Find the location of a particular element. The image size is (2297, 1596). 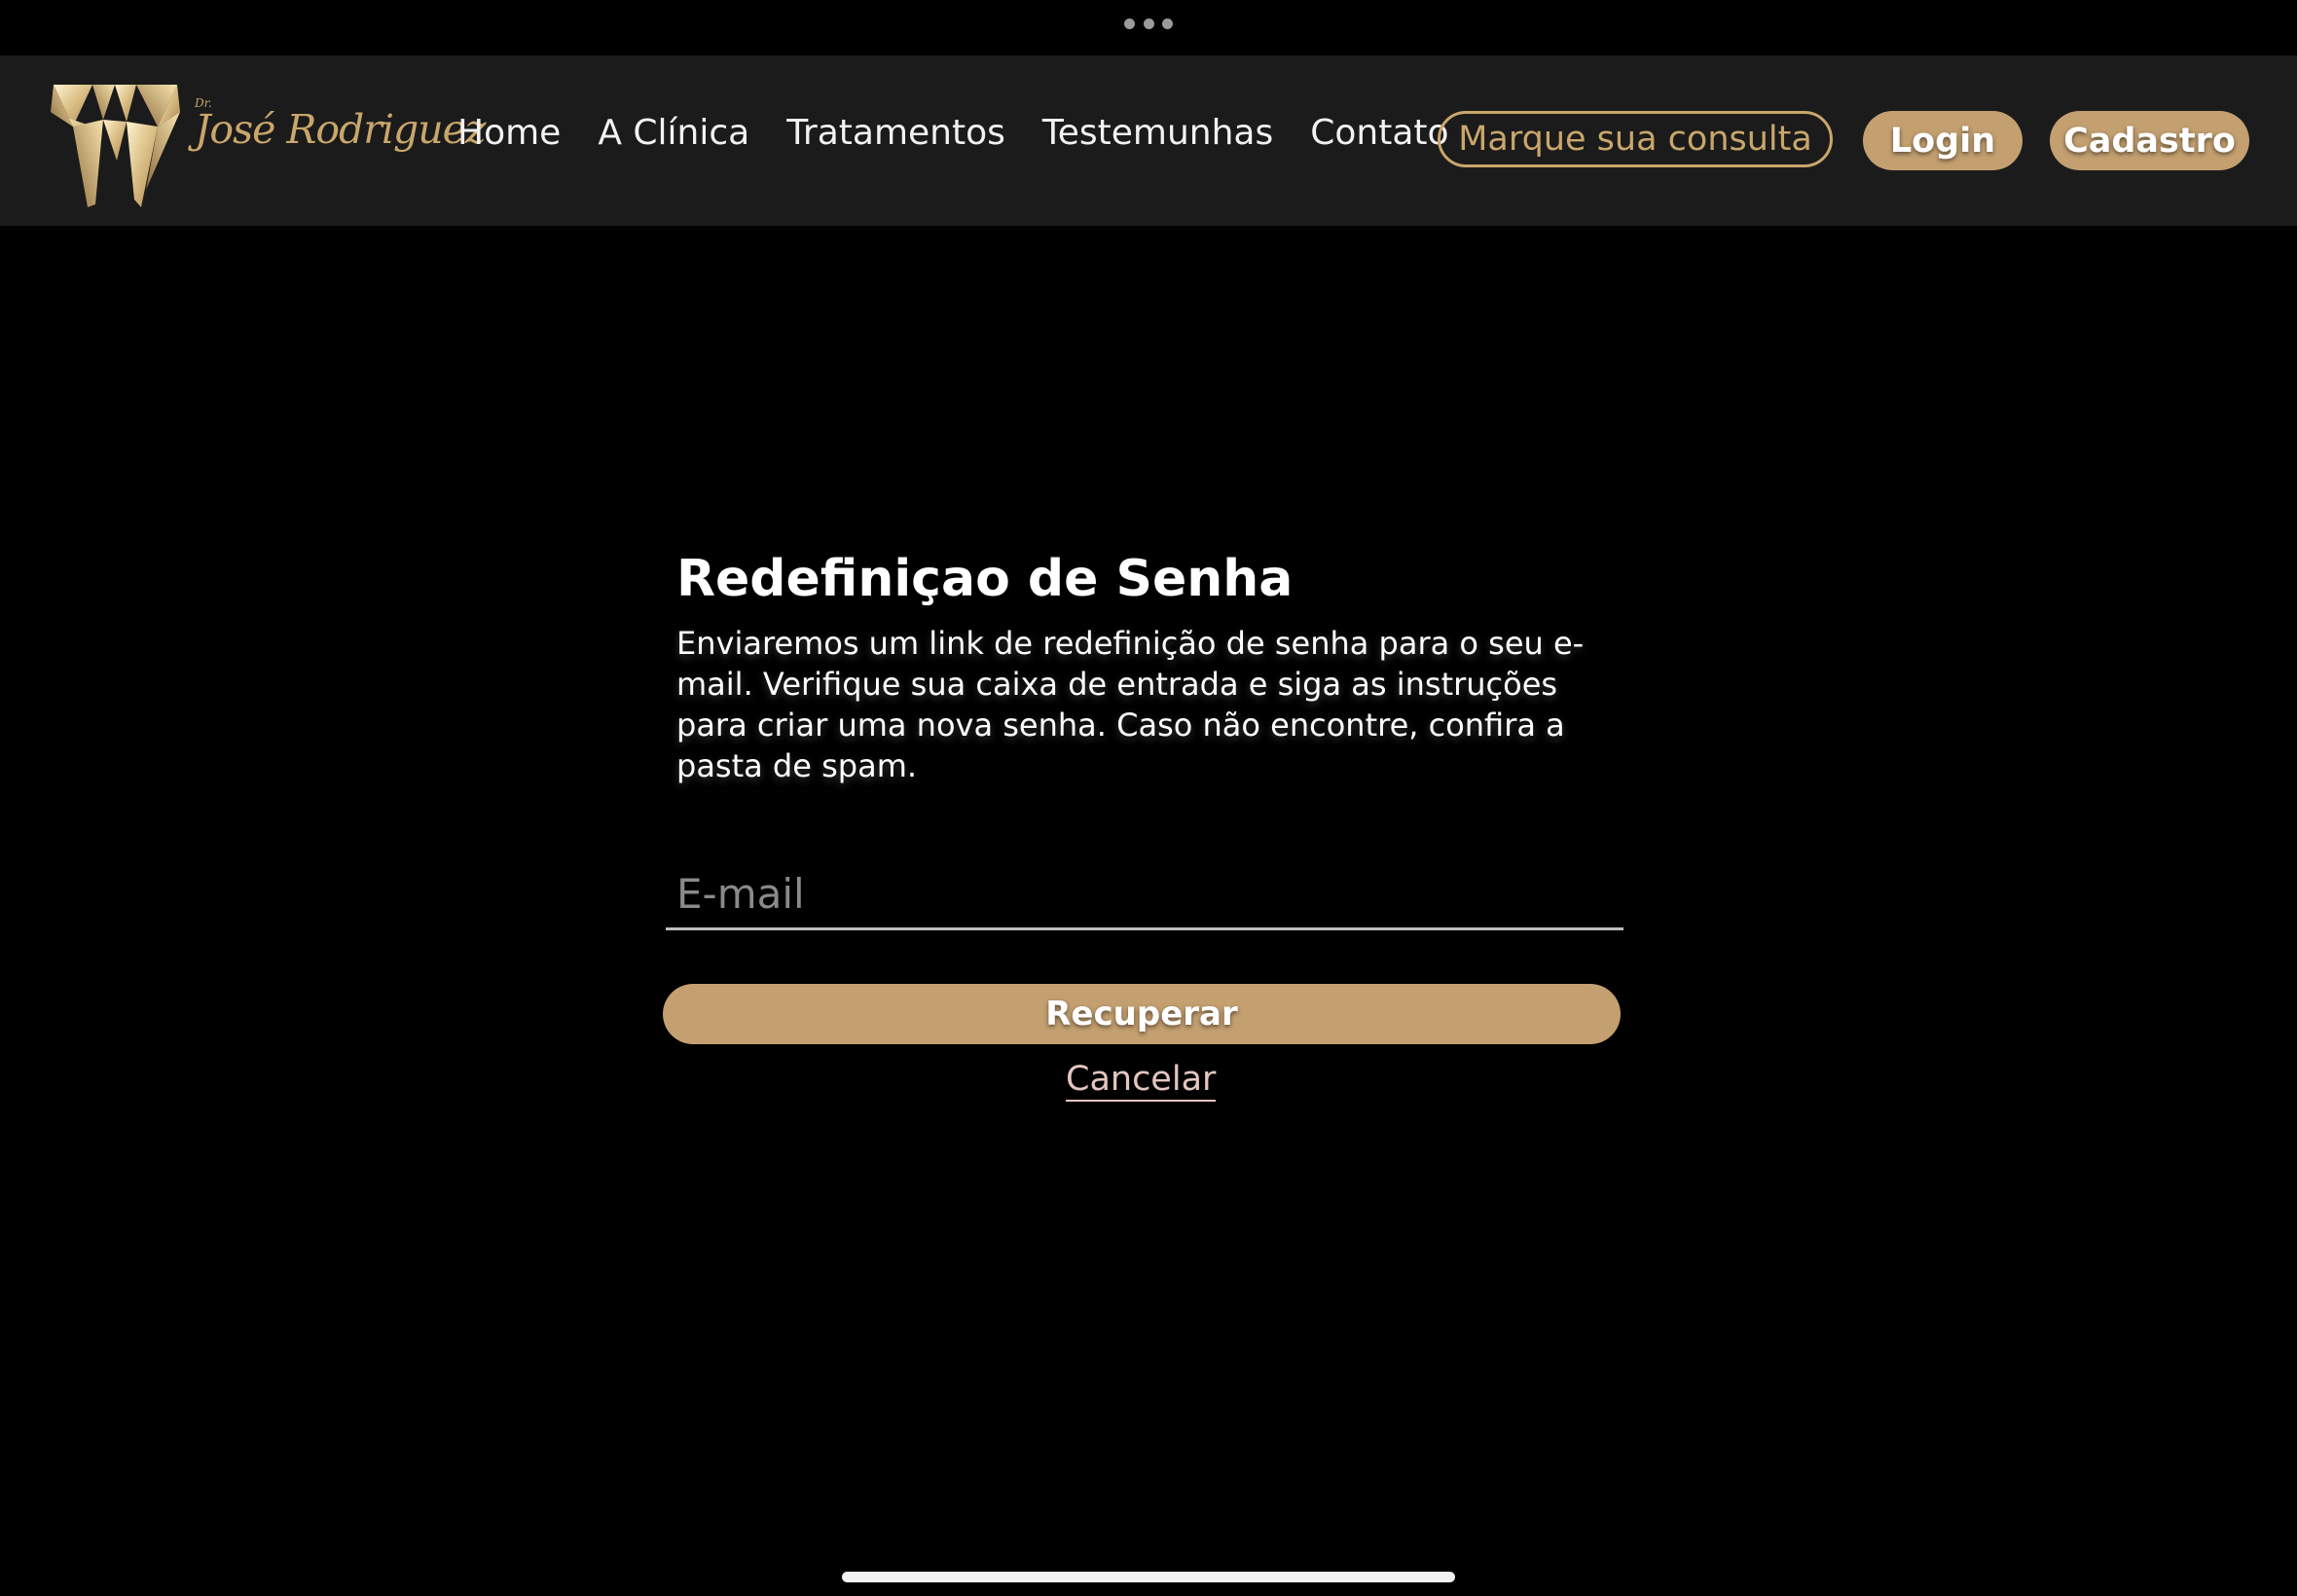

email-field is located at coordinates (1144, 893).